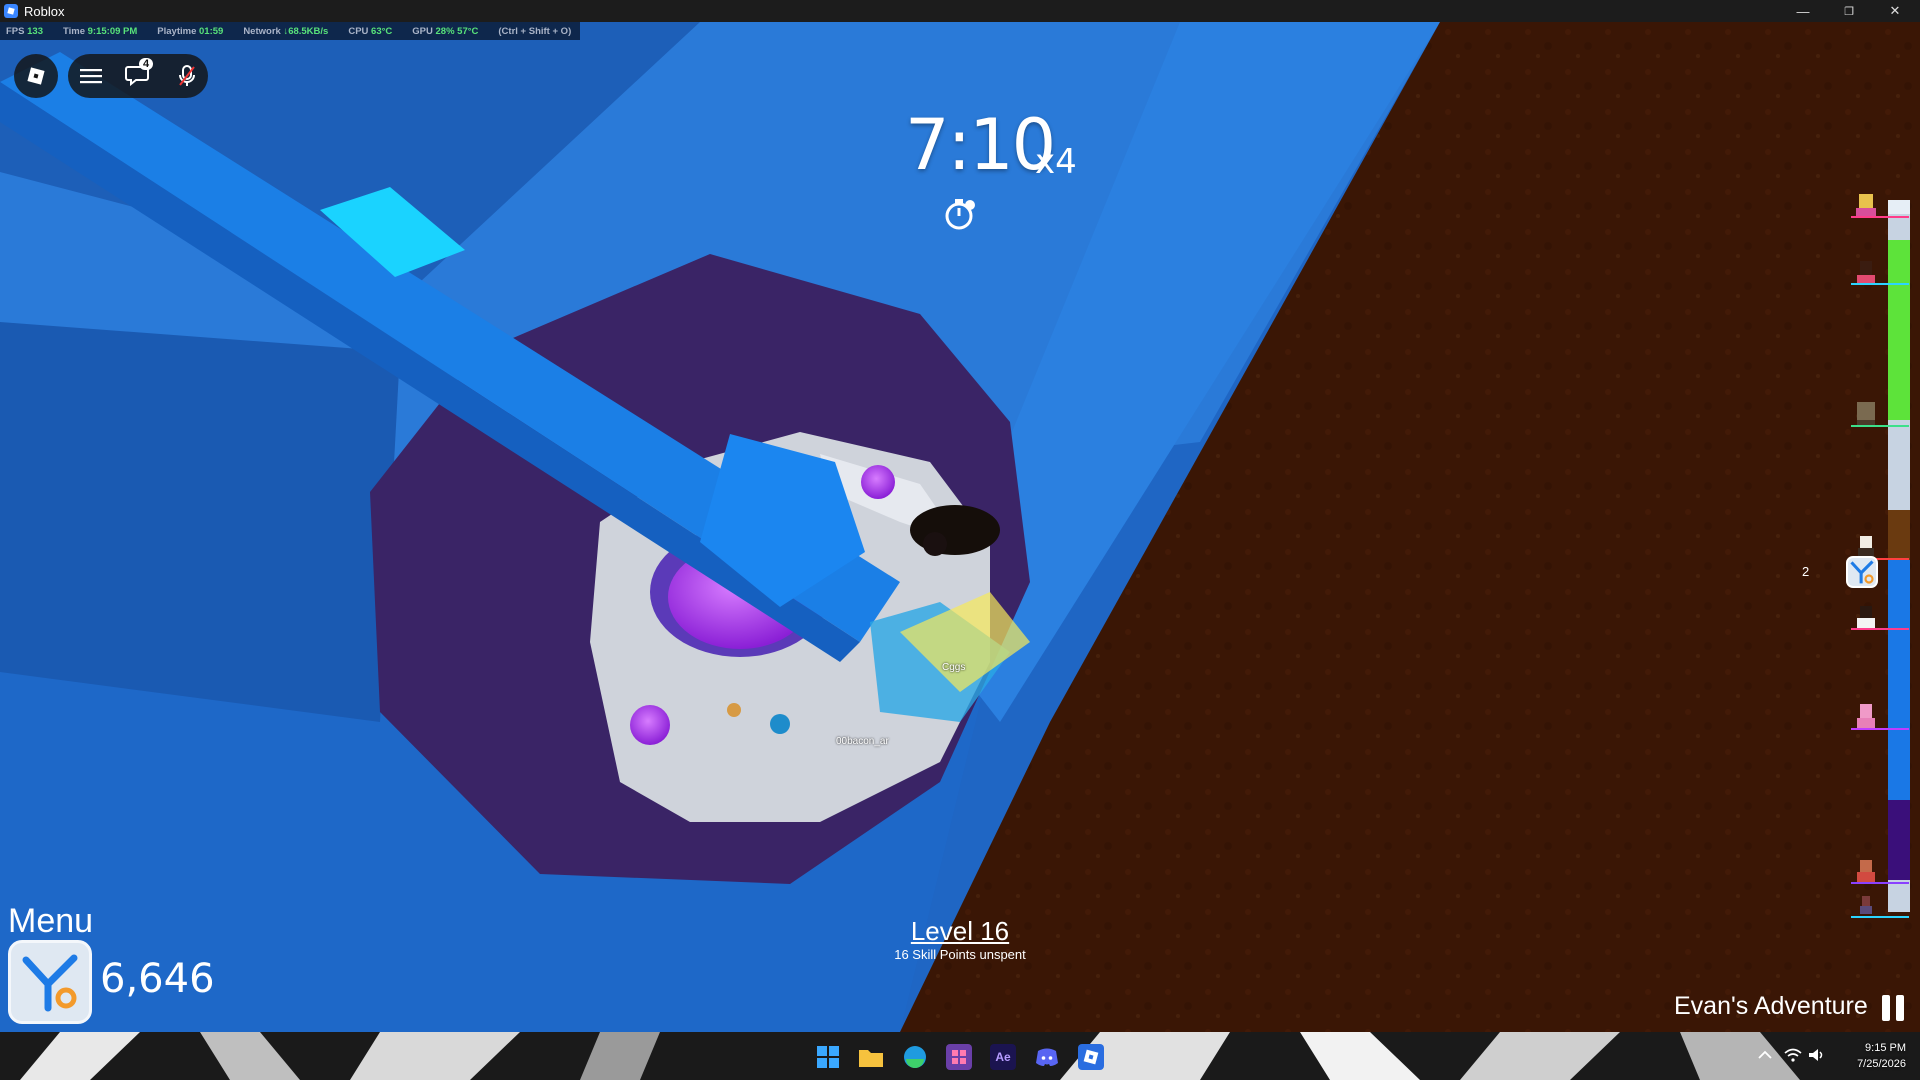  Describe the element at coordinates (1881, 1064) in the screenshot. I see `clock-date: 7/25/2026` at that location.